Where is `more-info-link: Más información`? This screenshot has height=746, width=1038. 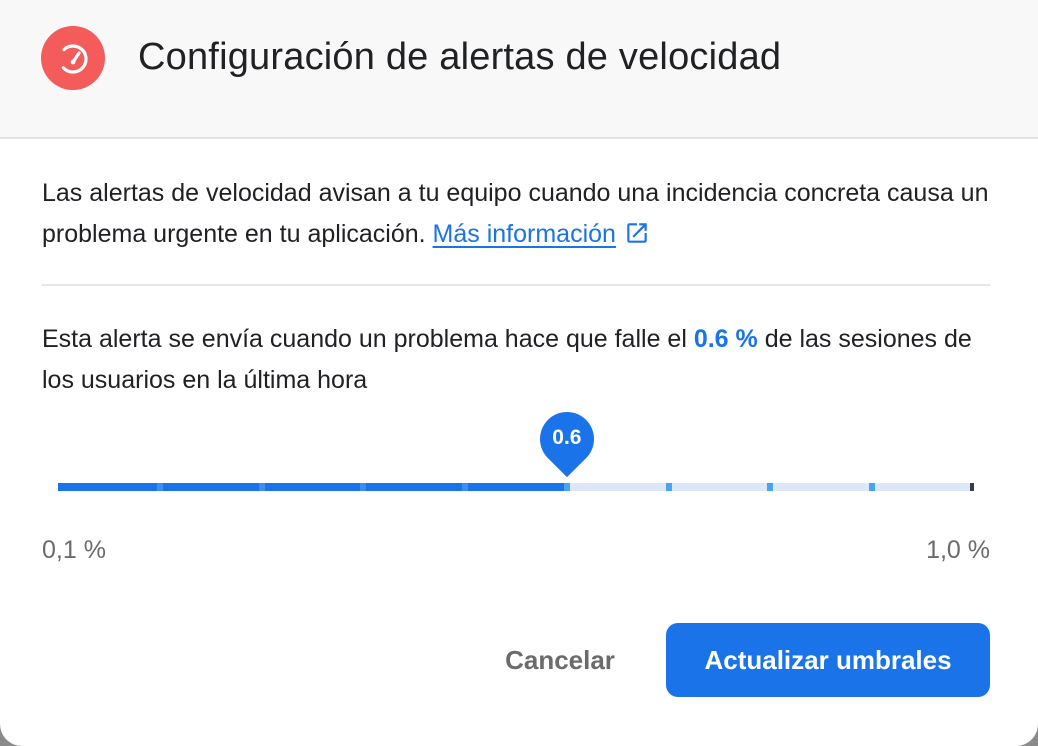
more-info-link: Más información is located at coordinates (541, 234).